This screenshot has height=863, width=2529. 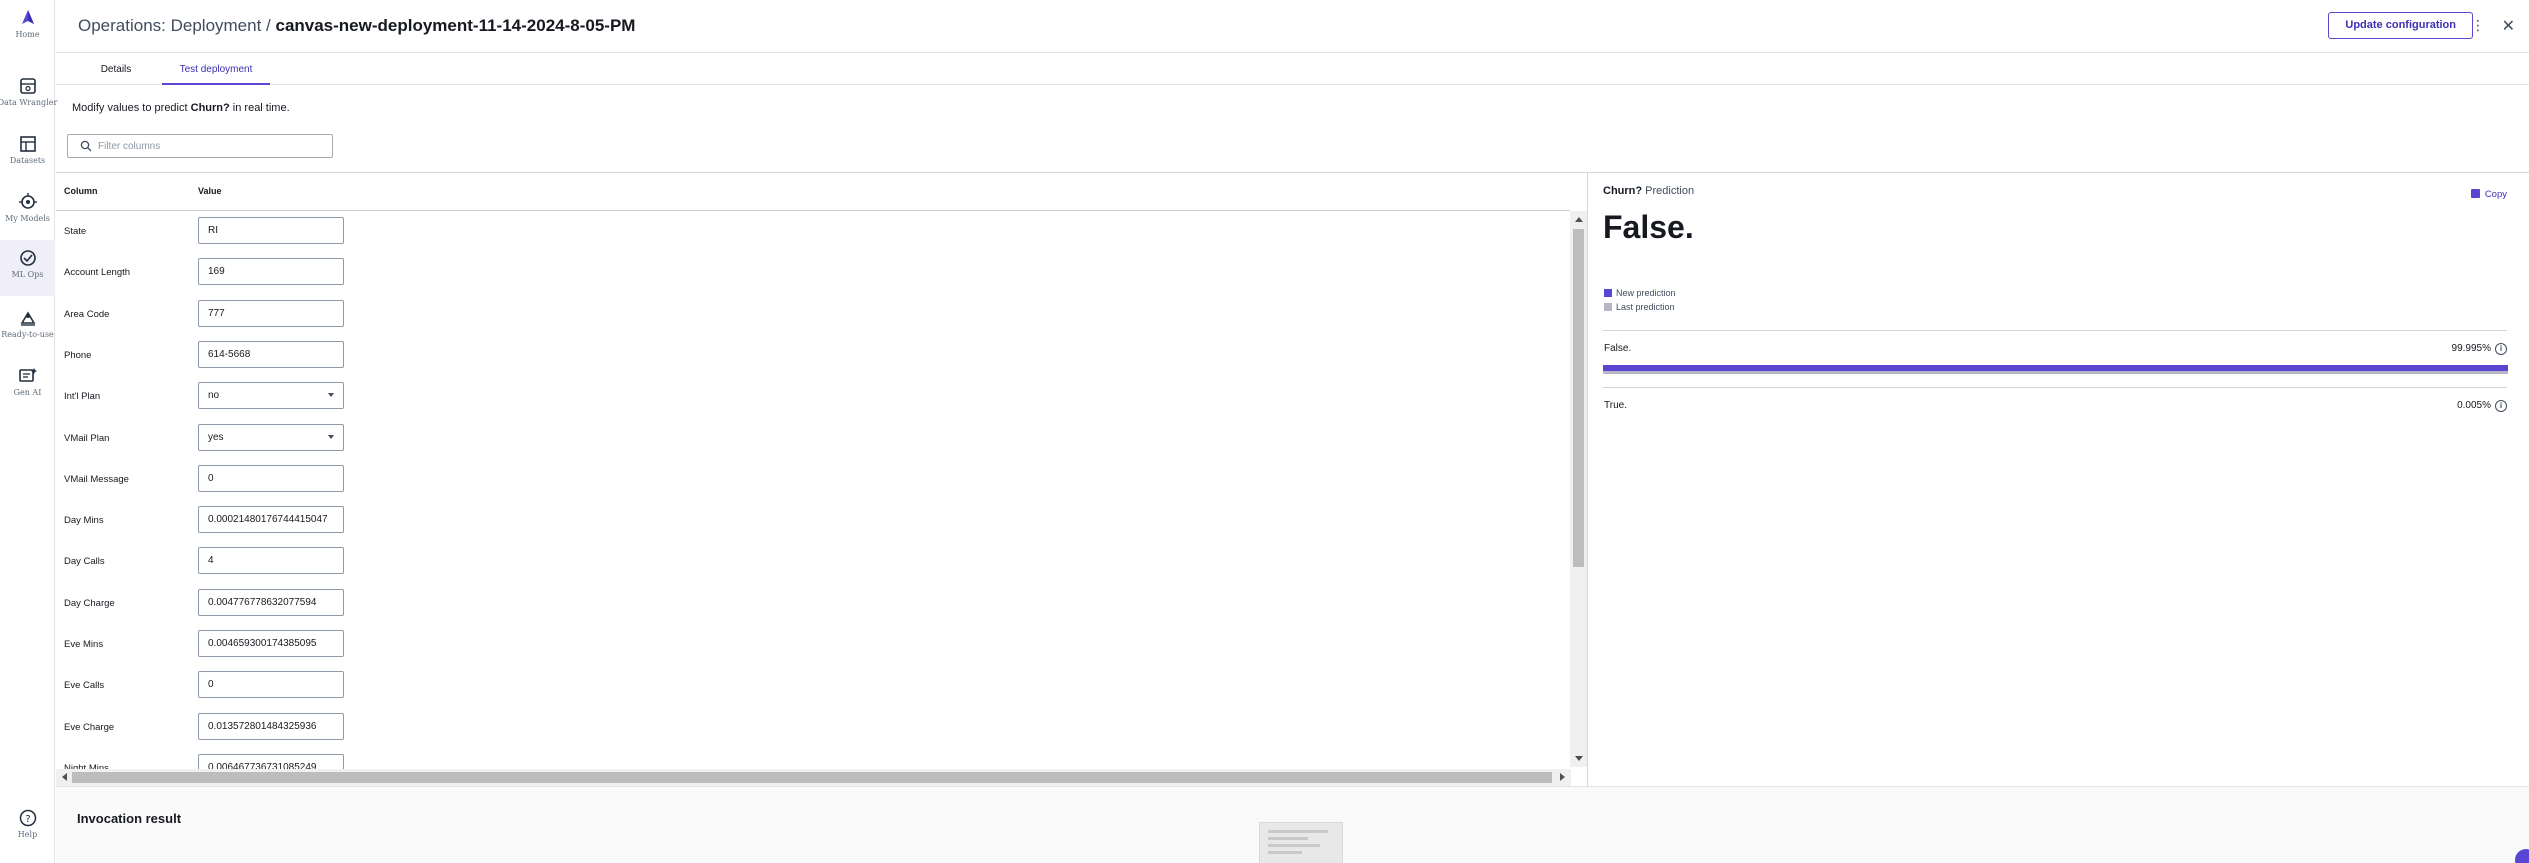 I want to click on rail-label: Ready-to-use, so click(x=27, y=334).